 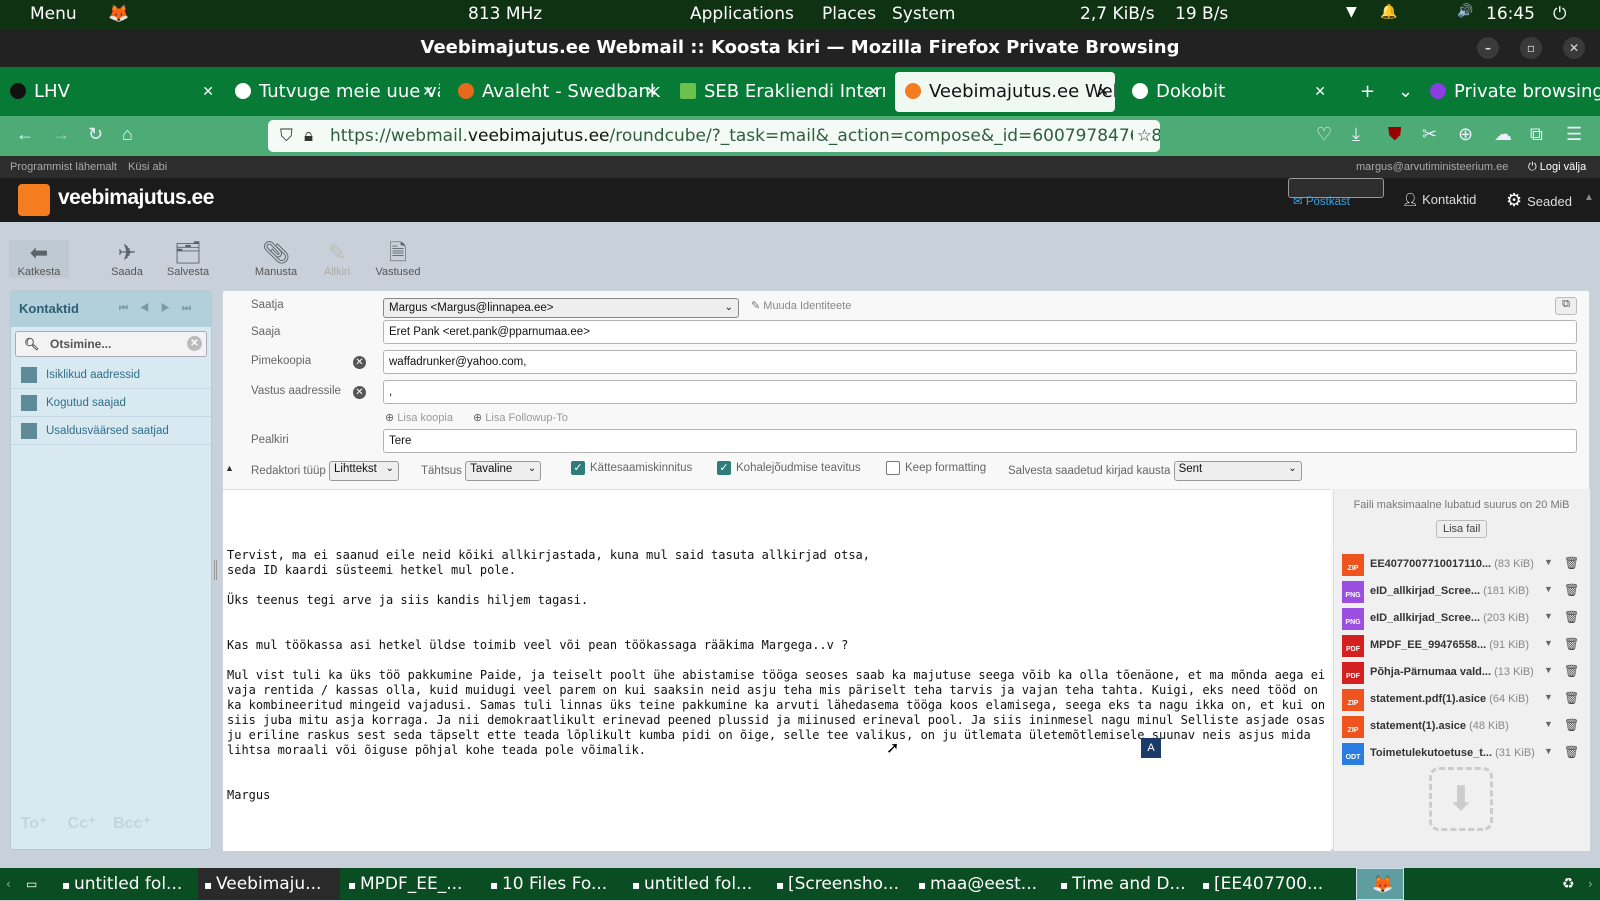 What do you see at coordinates (28, 884) in the screenshot?
I see `show-desktop-icon: ▭` at bounding box center [28, 884].